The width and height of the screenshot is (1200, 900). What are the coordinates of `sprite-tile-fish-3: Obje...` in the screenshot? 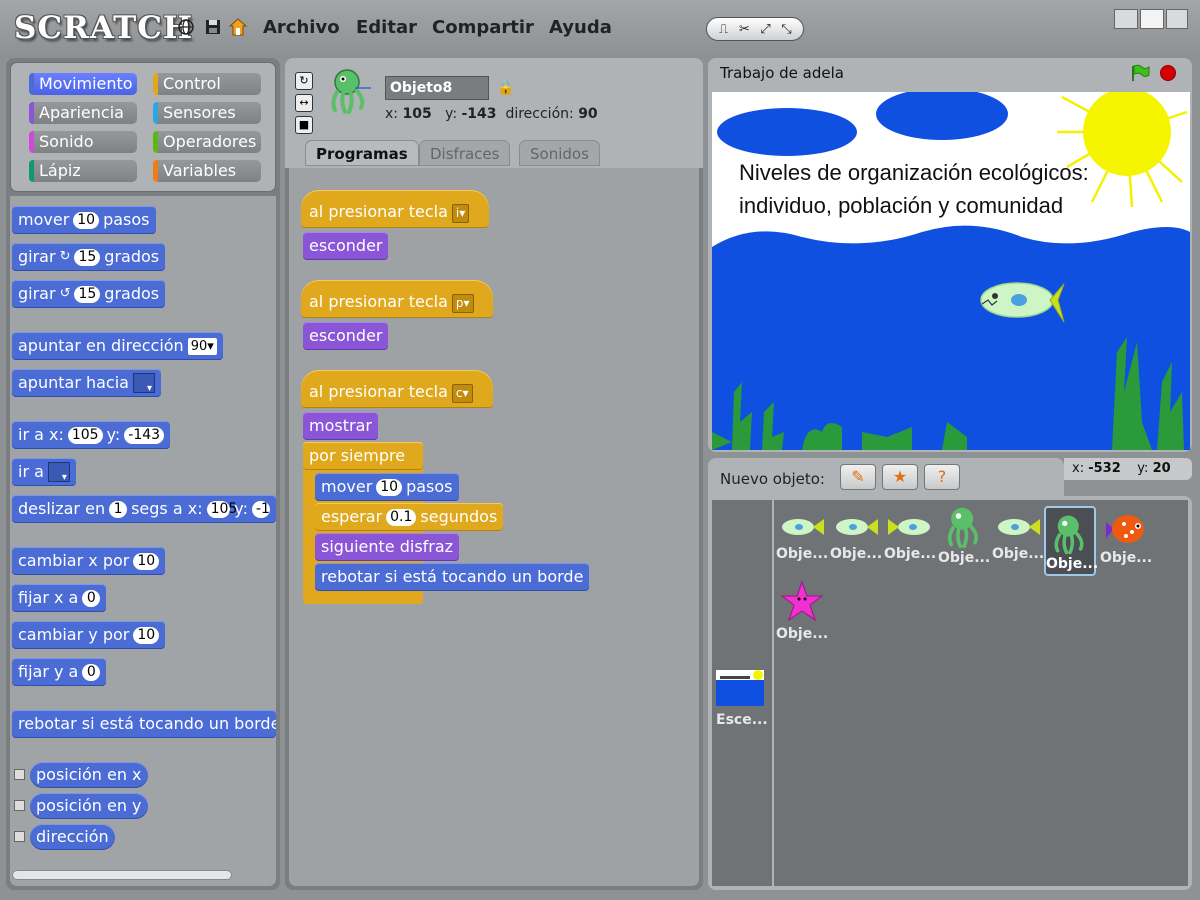 It's located at (910, 539).